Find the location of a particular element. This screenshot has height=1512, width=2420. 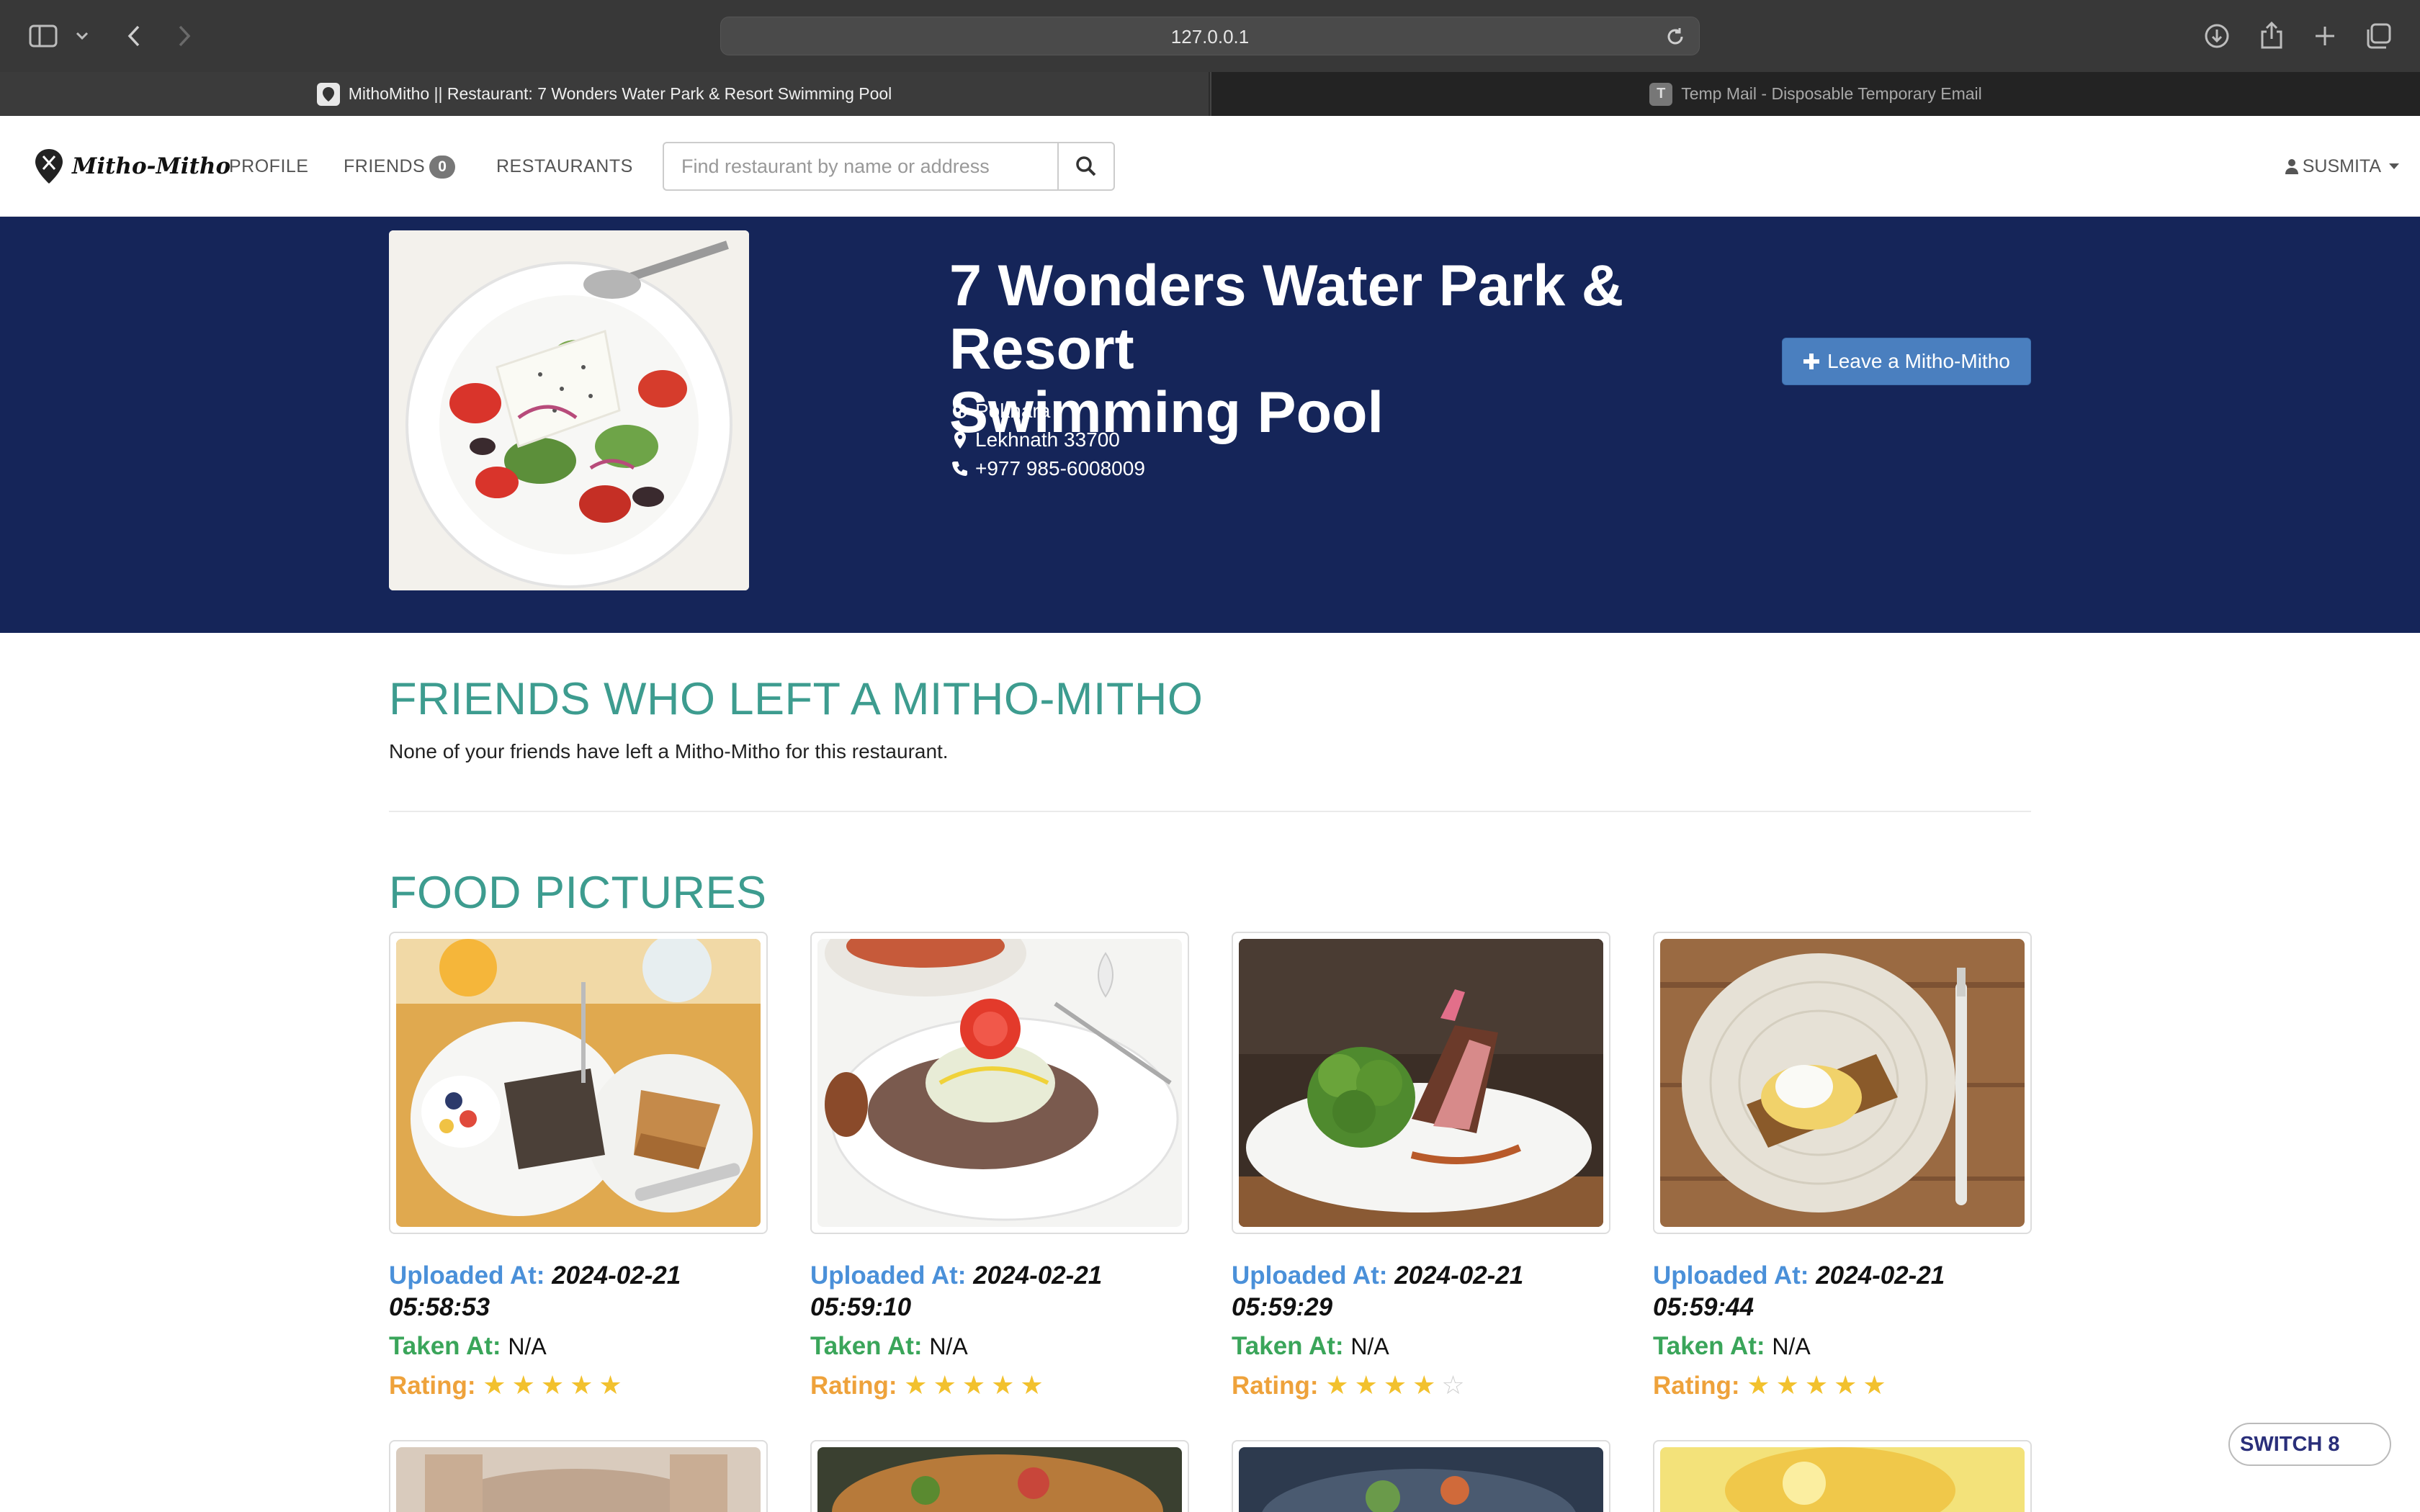

restaurant-city: Pokhara is located at coordinates (1001, 411).